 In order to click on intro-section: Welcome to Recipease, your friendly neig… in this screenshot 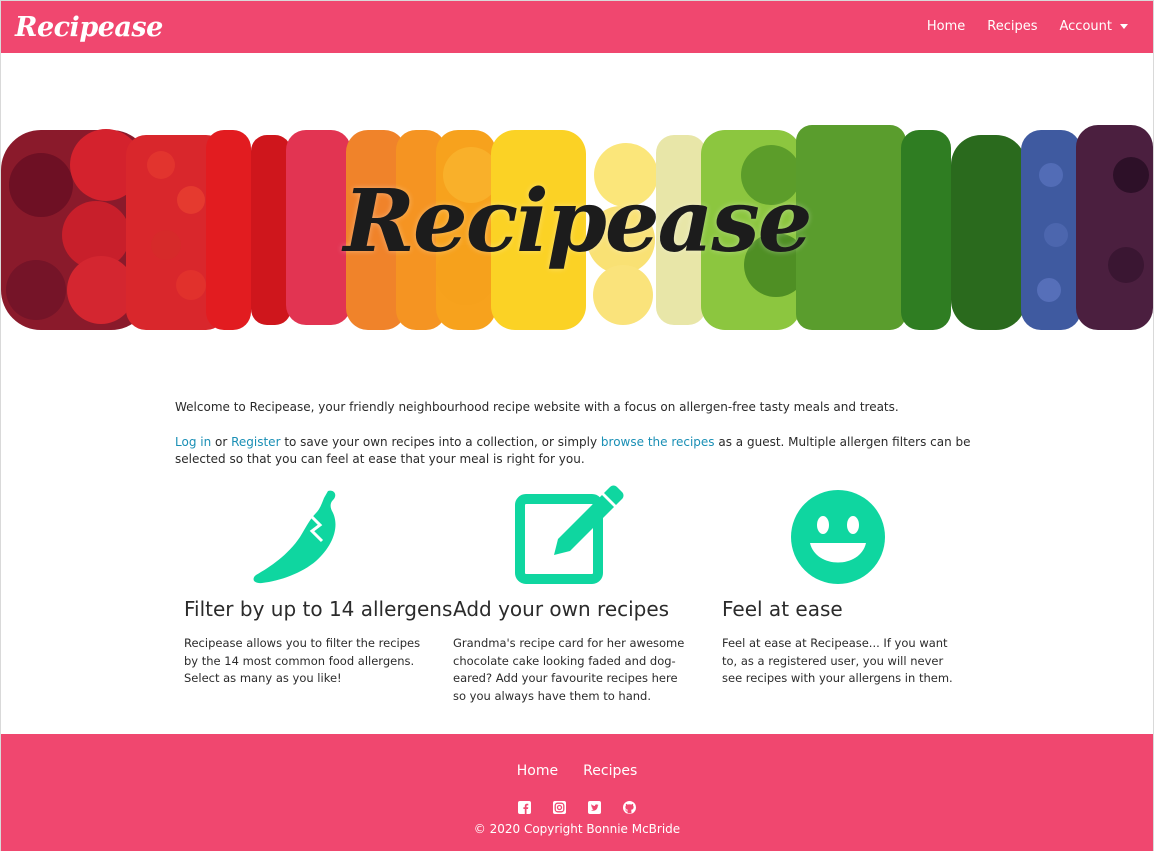, I will do `click(577, 442)`.